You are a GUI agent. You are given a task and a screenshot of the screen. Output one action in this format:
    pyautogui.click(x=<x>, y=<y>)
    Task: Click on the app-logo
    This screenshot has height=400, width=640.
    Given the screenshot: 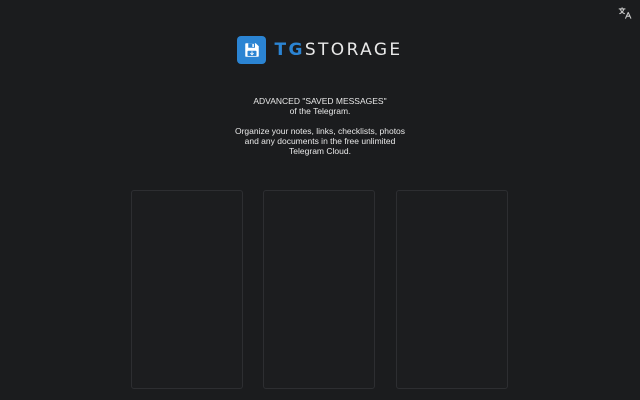 What is the action you would take?
    pyautogui.click(x=252, y=50)
    